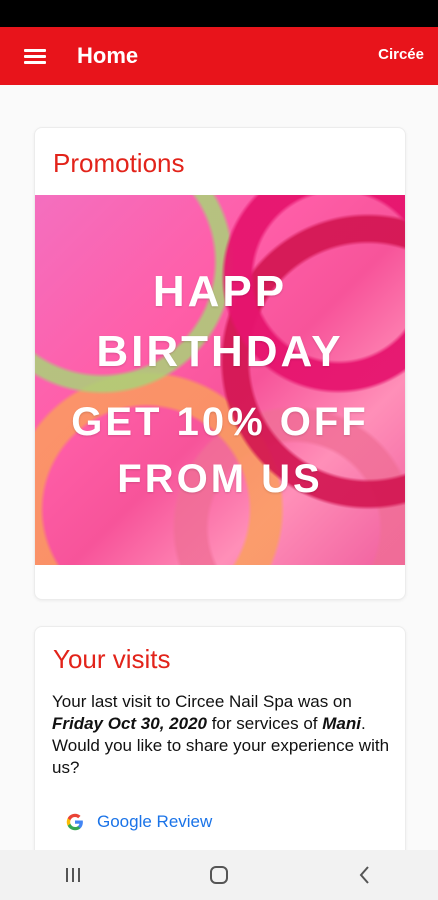  Describe the element at coordinates (73, 875) in the screenshot. I see `recents-icon` at that location.